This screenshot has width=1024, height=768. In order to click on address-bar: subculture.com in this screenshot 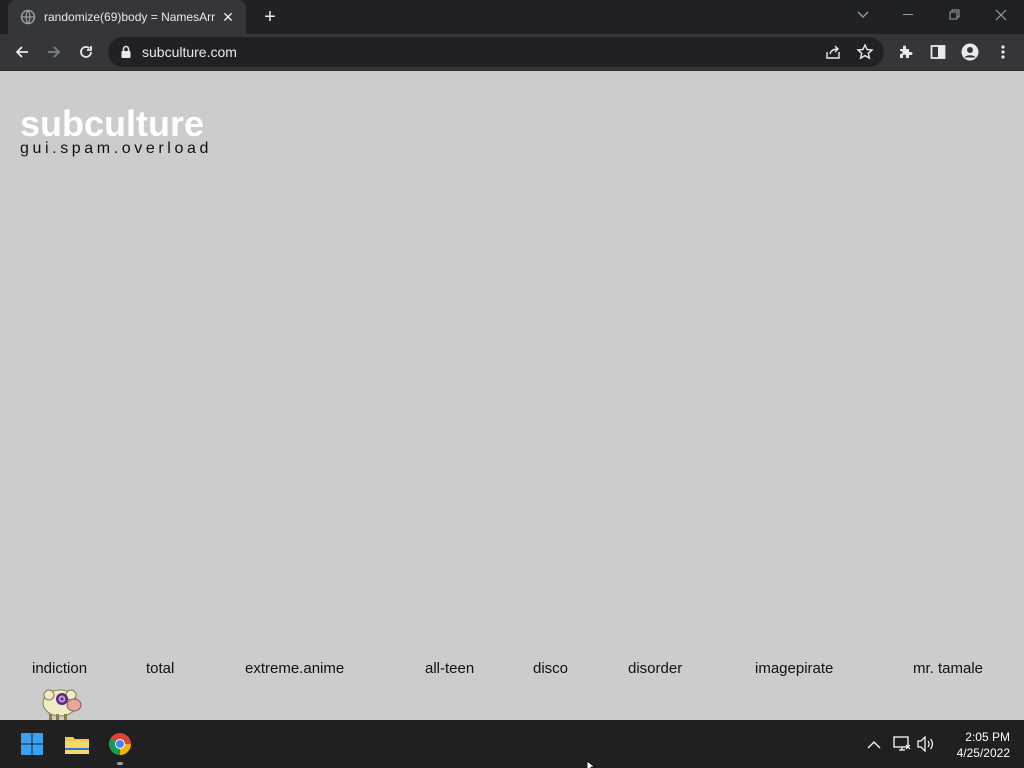, I will do `click(496, 52)`.